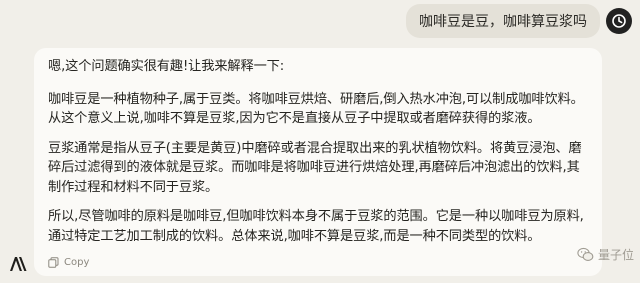  I want to click on copy-button: Copy, so click(68, 262).